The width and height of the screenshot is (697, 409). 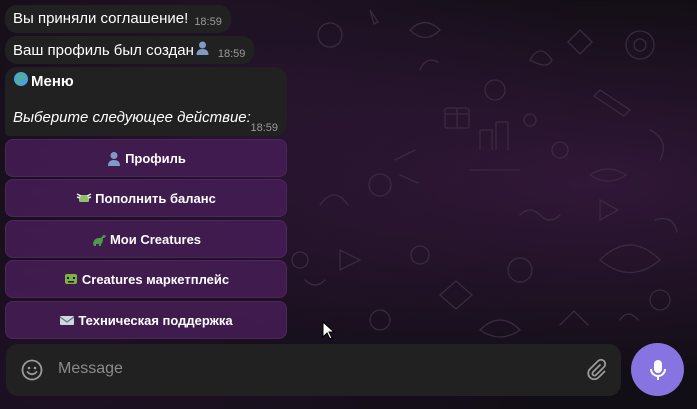 I want to click on keyboard-button-label: Мои Creatures, so click(x=155, y=239).